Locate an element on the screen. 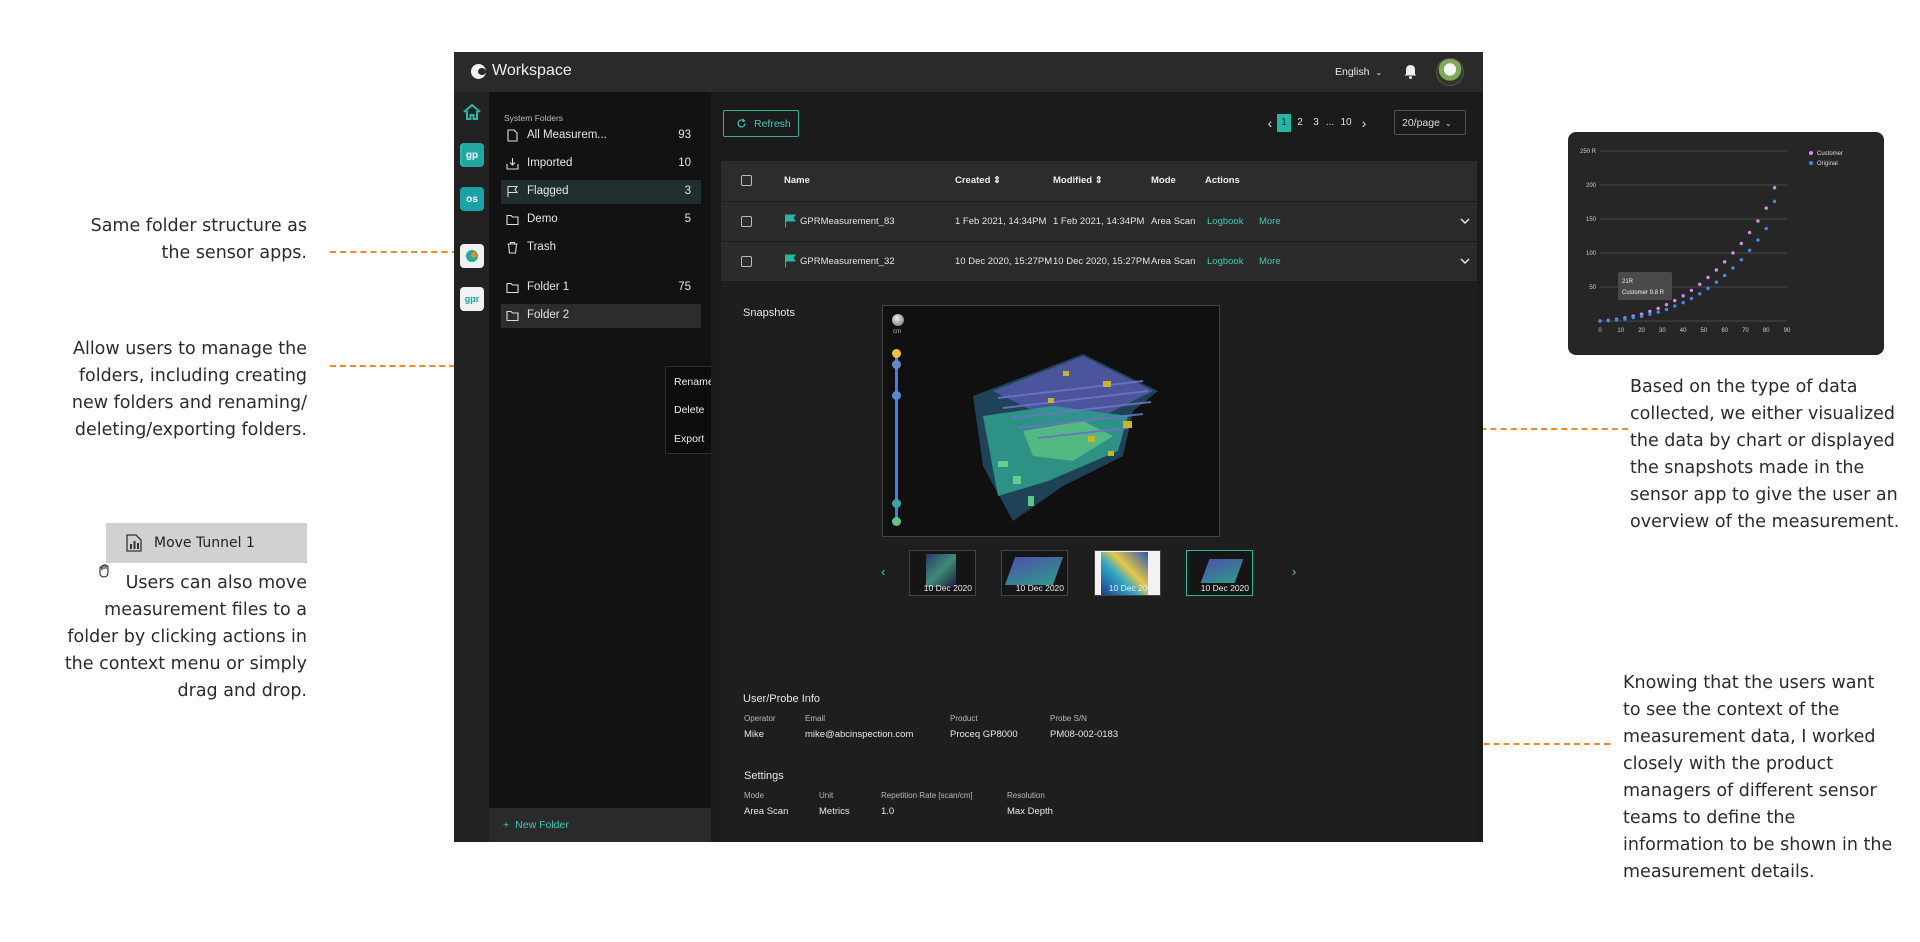 This screenshot has width=1920, height=942. page-10: 10 is located at coordinates (1346, 123).